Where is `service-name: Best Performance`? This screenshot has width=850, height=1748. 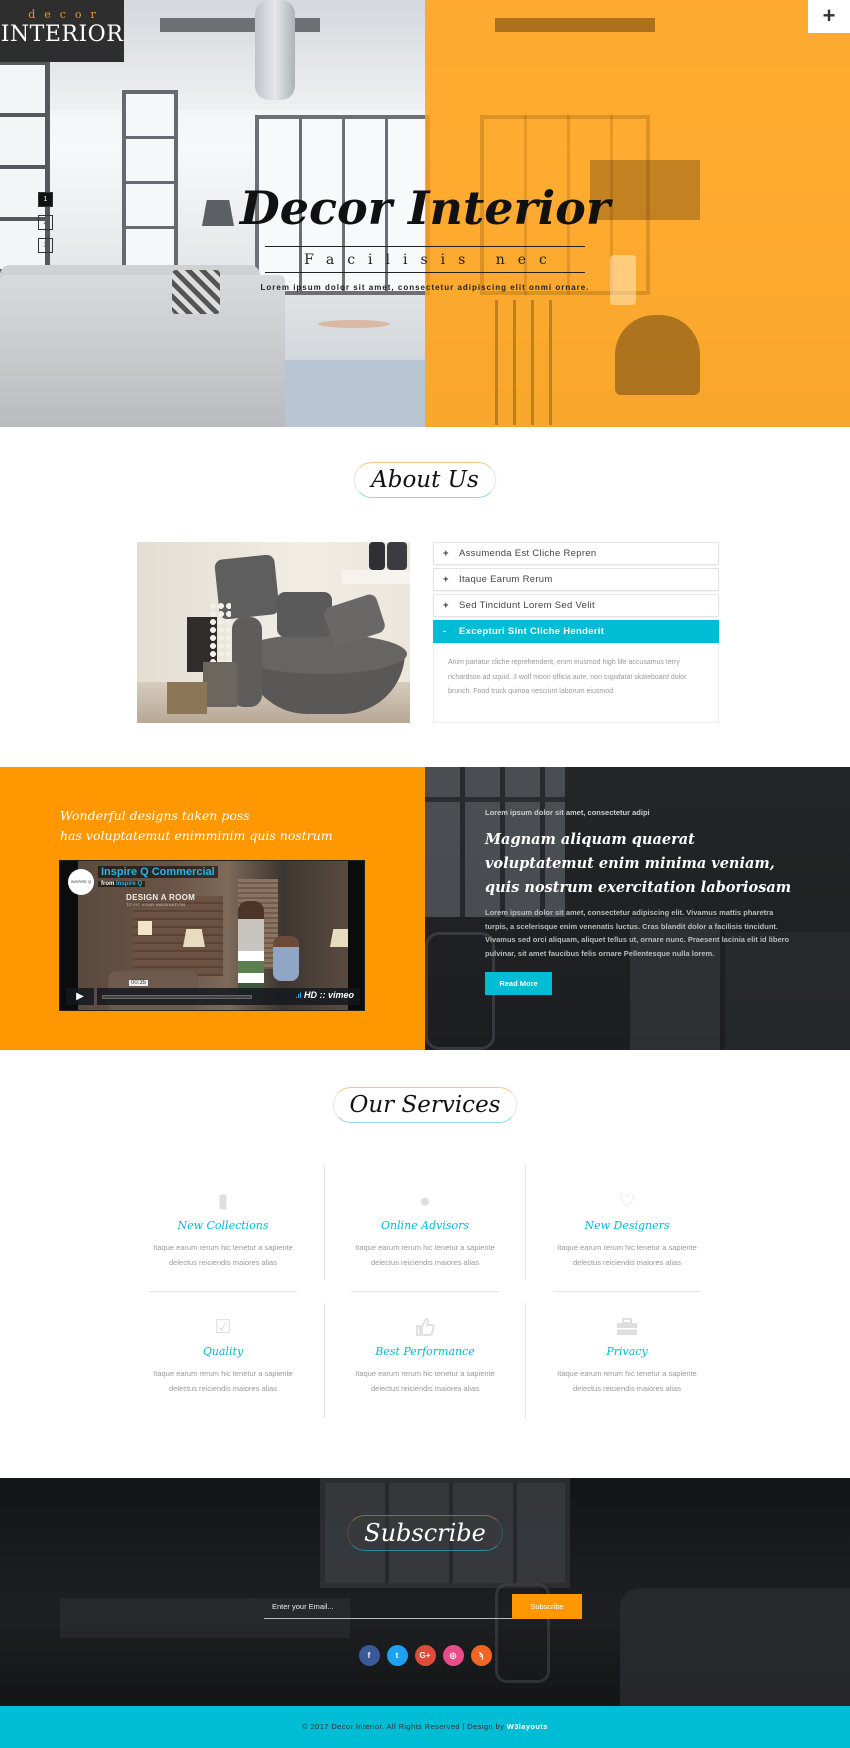
service-name: Best Performance is located at coordinates (425, 1351).